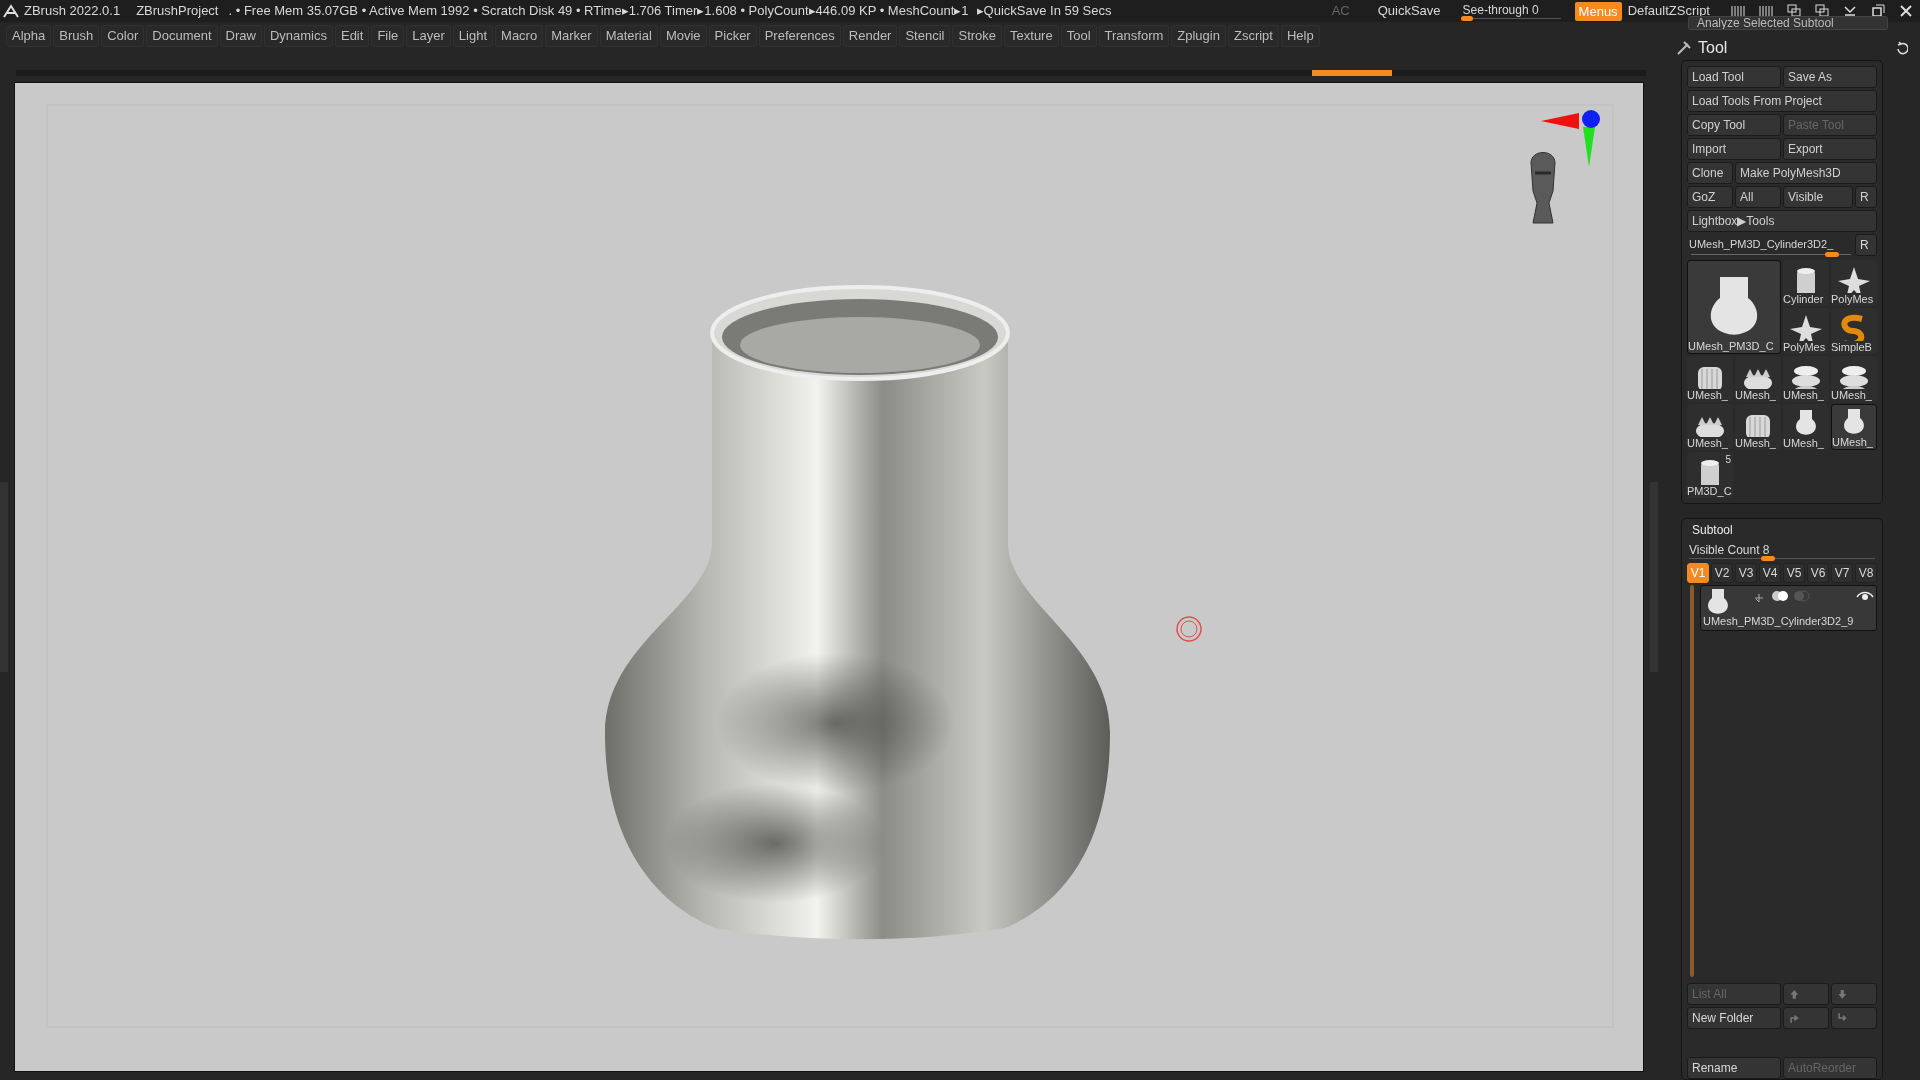 Image resolution: width=1920 pixels, height=1080 pixels. Describe the element at coordinates (1692, 781) in the screenshot. I see `subtool-scrollbar` at that location.